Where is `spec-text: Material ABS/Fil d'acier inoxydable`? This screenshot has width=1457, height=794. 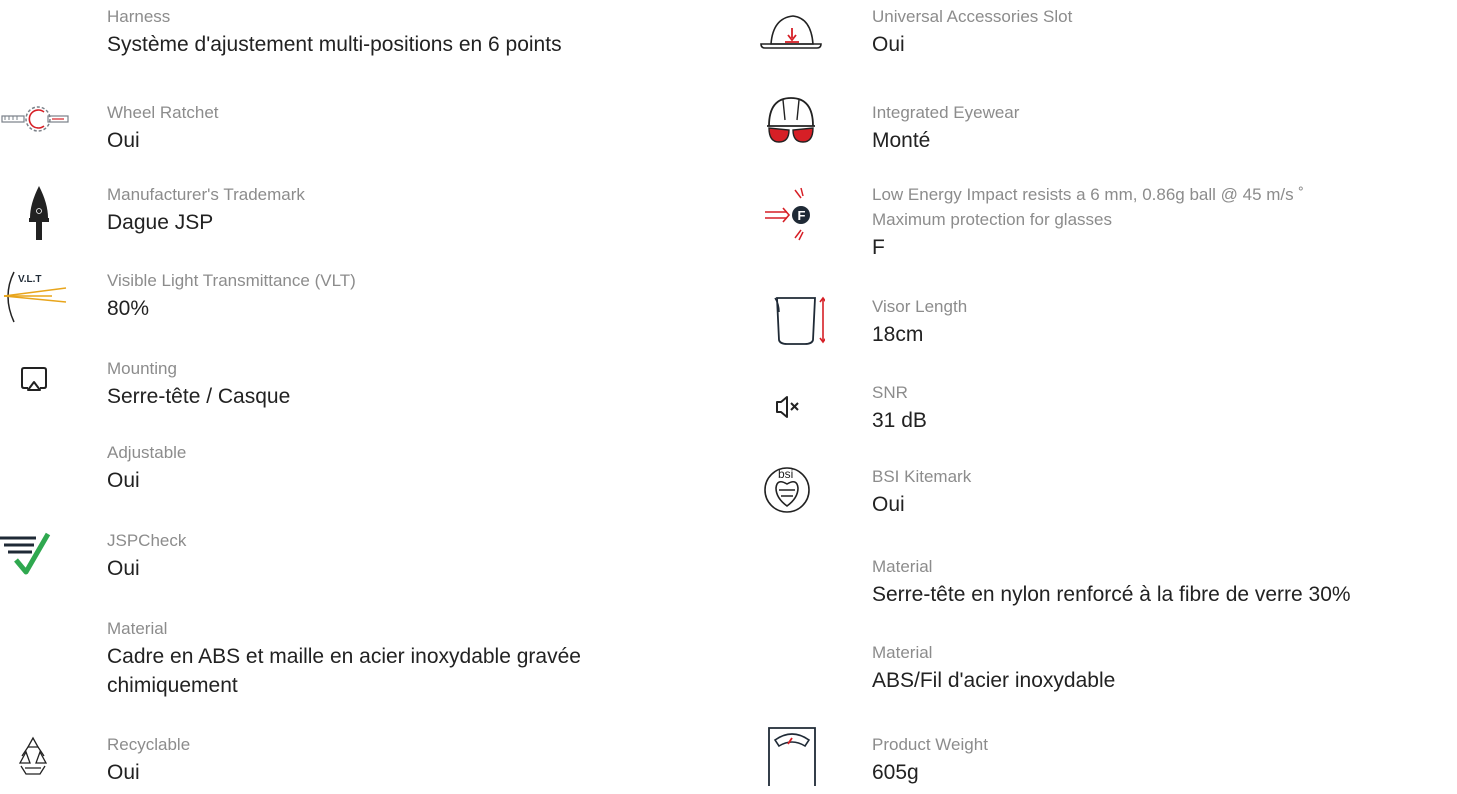
spec-text: Material ABS/Fil d'acier inoxydable is located at coordinates (993, 668).